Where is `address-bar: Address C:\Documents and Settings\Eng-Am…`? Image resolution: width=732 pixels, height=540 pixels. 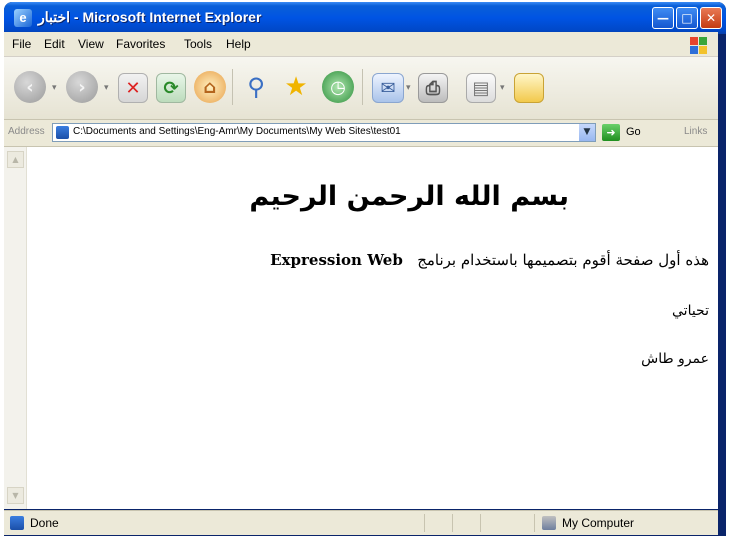 address-bar: Address C:\Documents and Settings\Eng-Am… is located at coordinates (361, 133).